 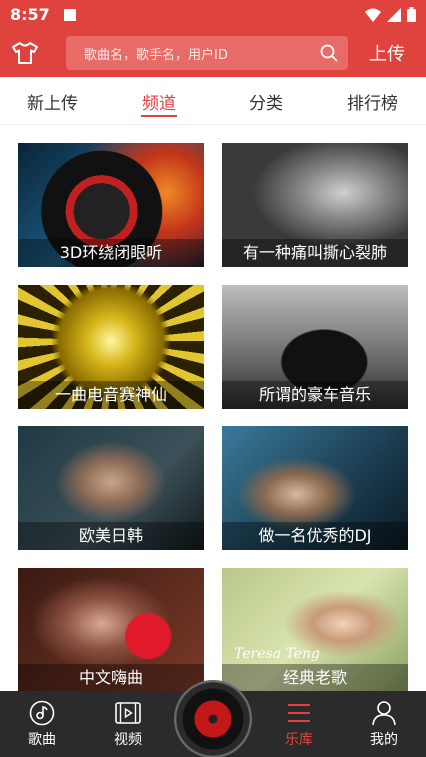 What do you see at coordinates (315, 536) in the screenshot?
I see `channel-title: 做一名优秀的DJ` at bounding box center [315, 536].